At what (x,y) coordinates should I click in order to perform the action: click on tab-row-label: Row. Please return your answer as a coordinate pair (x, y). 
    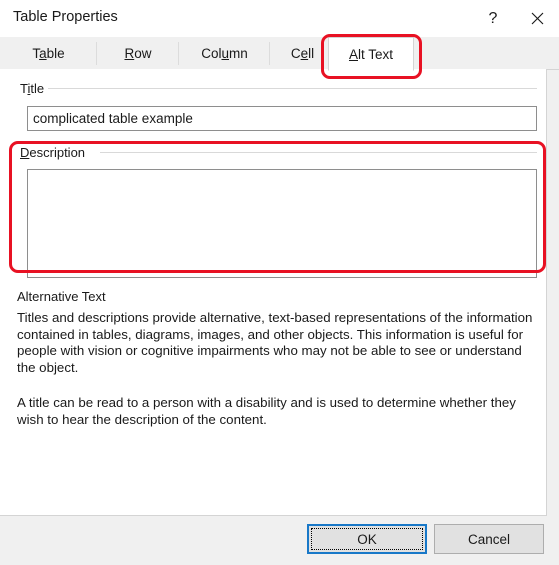
    Looking at the image, I should click on (138, 53).